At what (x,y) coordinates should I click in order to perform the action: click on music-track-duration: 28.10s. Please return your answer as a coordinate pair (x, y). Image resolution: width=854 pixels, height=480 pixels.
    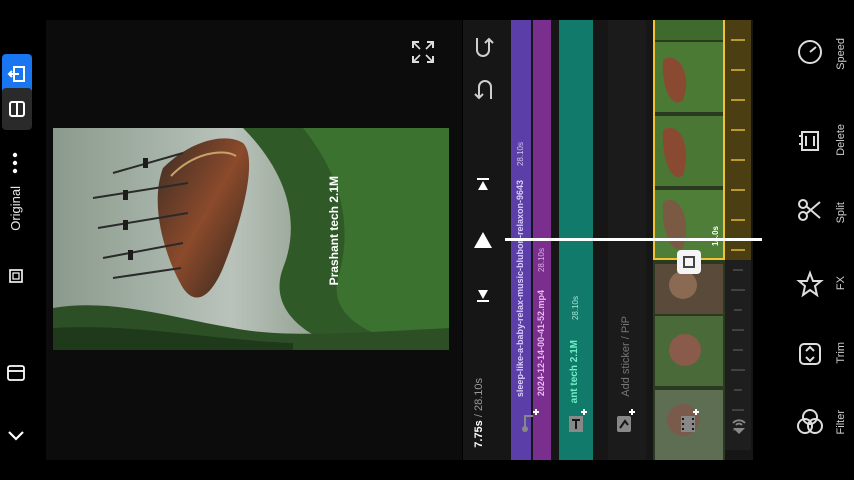
    Looking at the image, I should click on (520, 154).